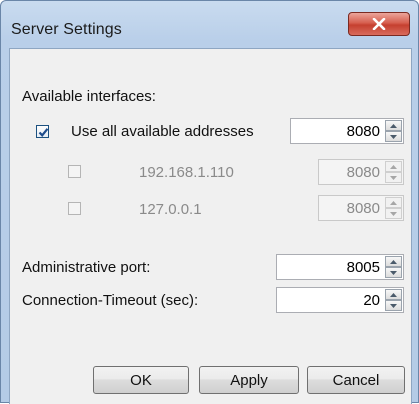 The width and height of the screenshot is (419, 404). I want to click on address-2-port-spinner: 8080, so click(361, 208).